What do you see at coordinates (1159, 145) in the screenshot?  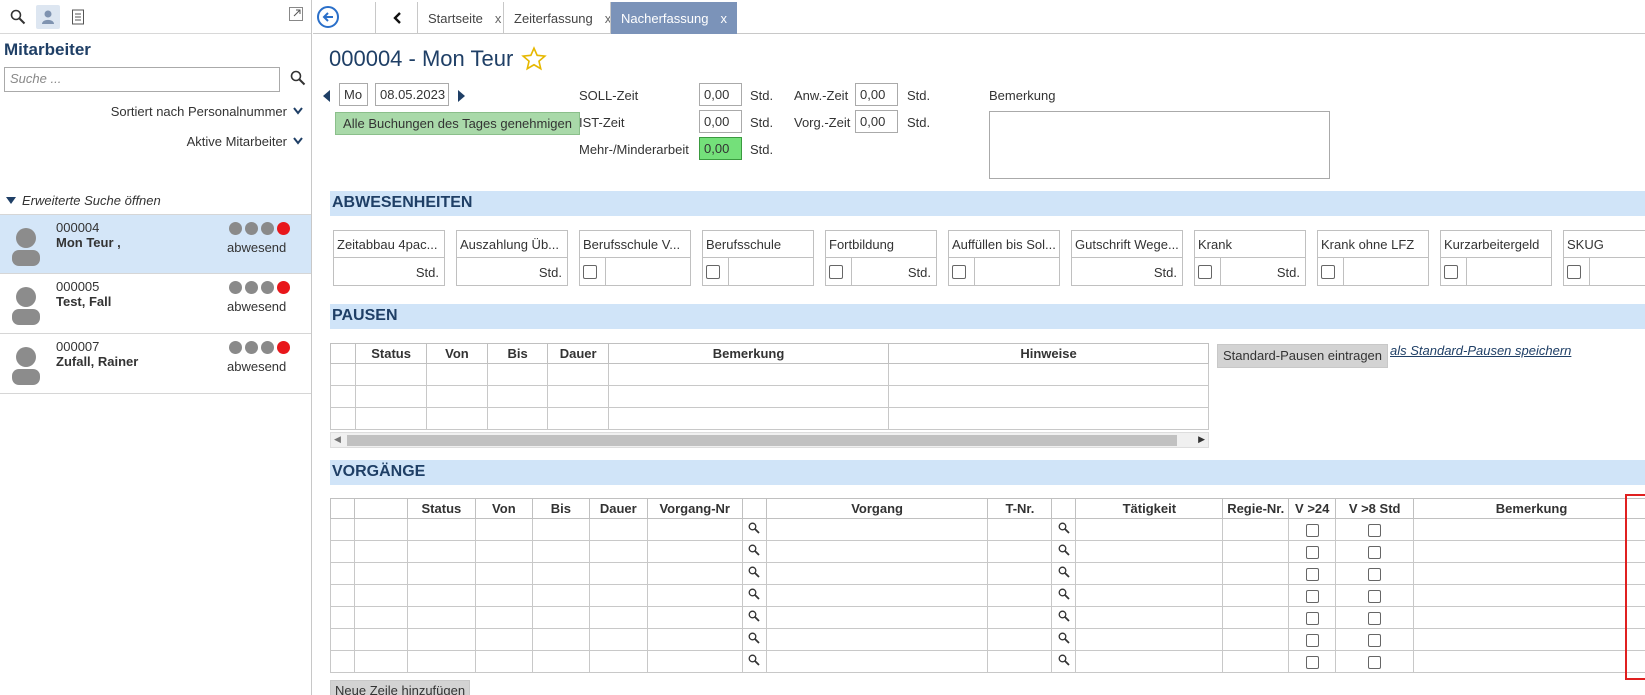 I see `remark-textarea` at bounding box center [1159, 145].